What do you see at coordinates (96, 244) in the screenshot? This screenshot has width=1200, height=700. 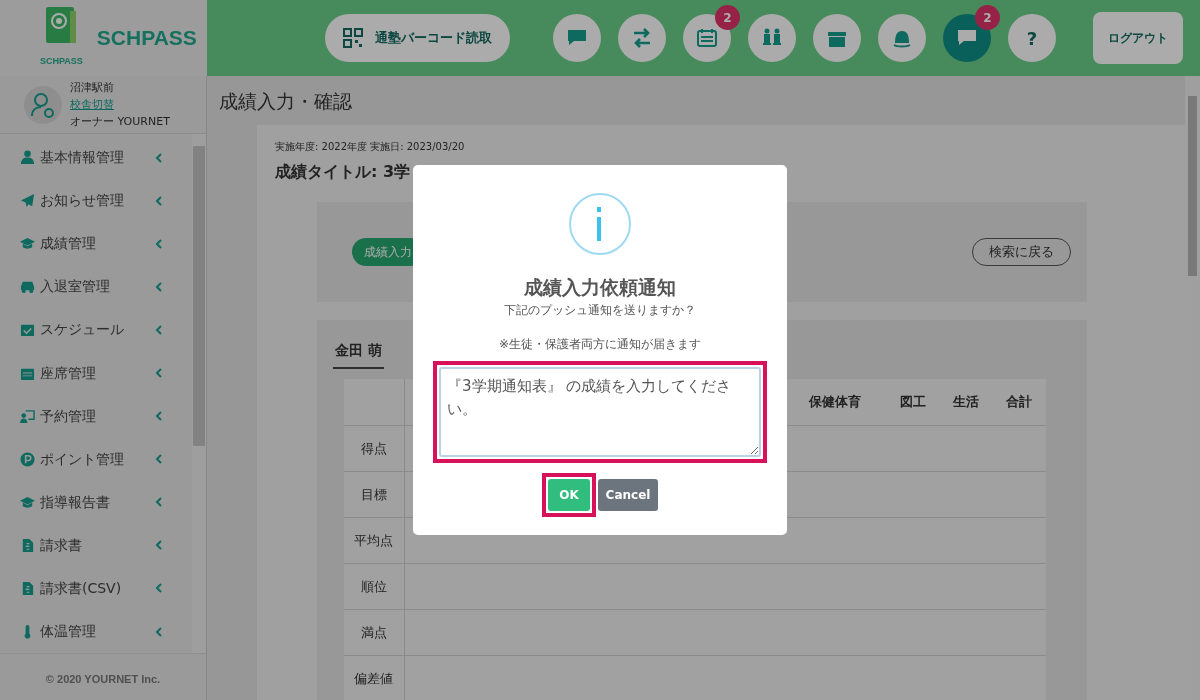 I see `sidebar-item: 成績管理` at bounding box center [96, 244].